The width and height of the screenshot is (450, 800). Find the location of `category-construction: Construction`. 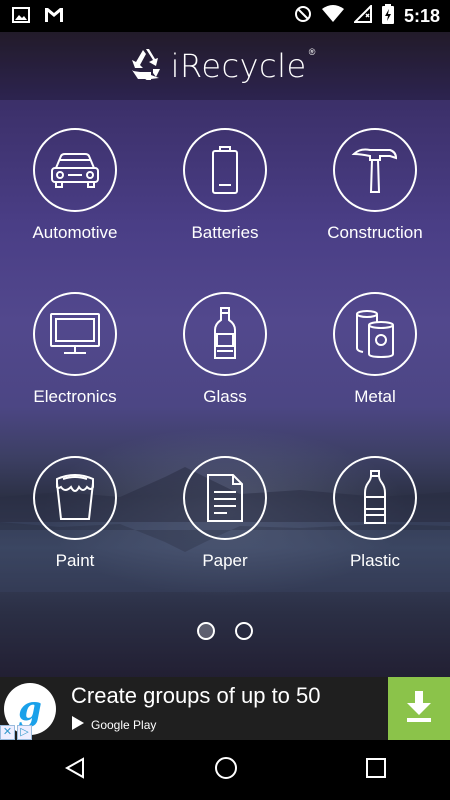

category-construction: Construction is located at coordinates (375, 185).